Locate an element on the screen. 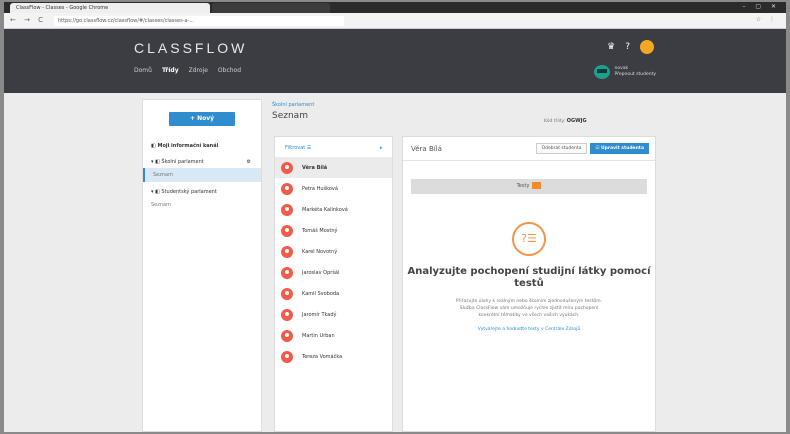 The width and height of the screenshot is (790, 434). student-row: Kamil Svoboda is located at coordinates (333, 293).